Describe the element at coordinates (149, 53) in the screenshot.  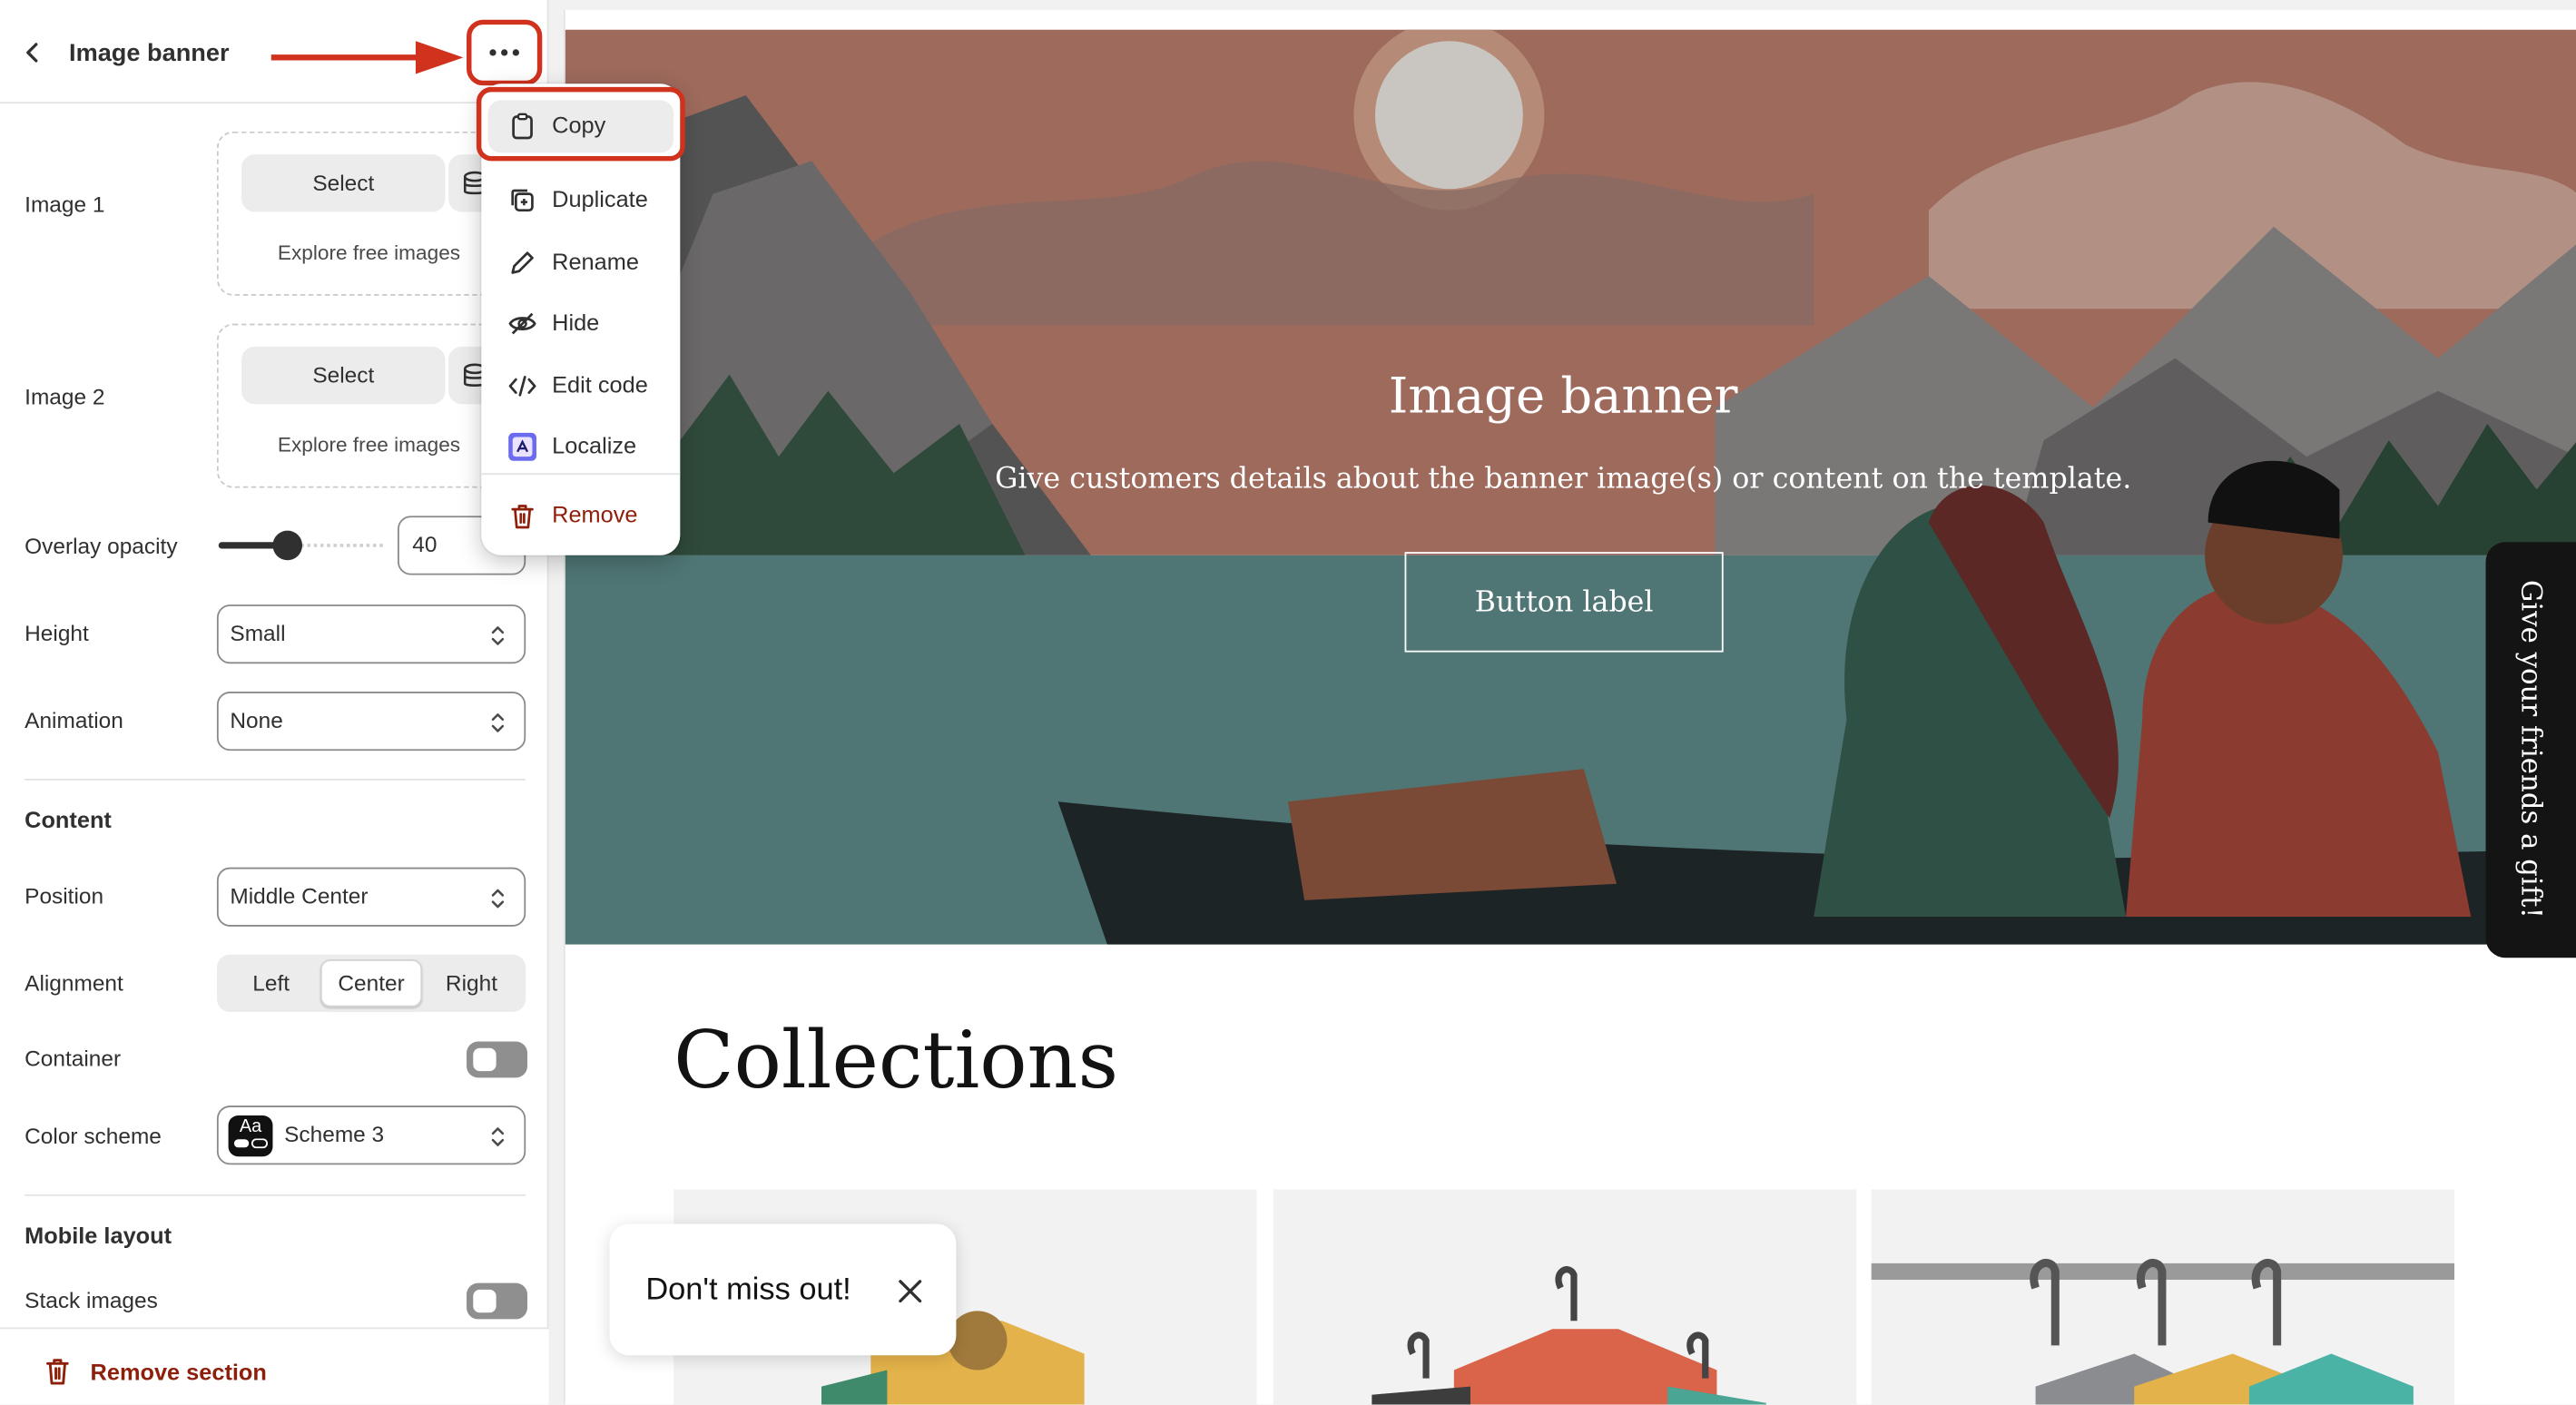
I see `sidebar-title: Image banner` at that location.